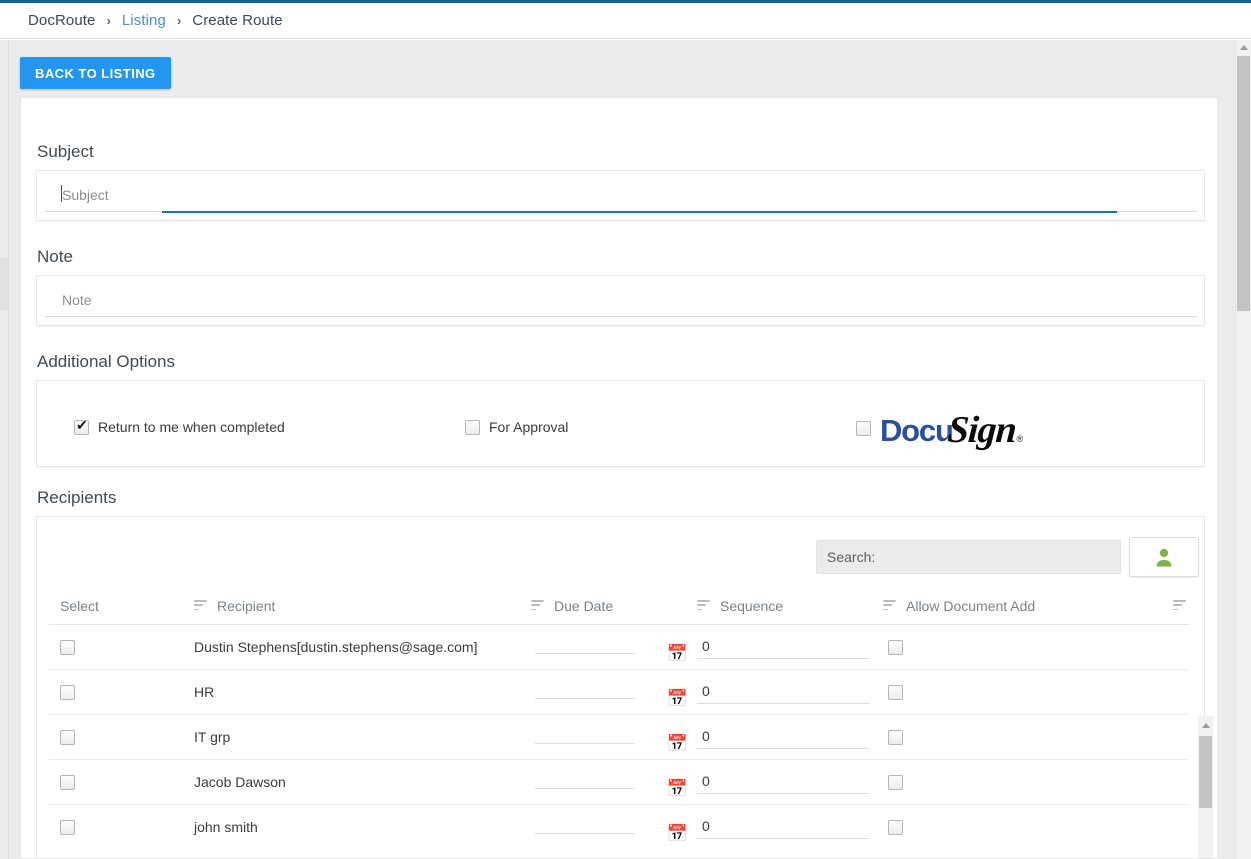  I want to click on note-label: Note, so click(55, 256).